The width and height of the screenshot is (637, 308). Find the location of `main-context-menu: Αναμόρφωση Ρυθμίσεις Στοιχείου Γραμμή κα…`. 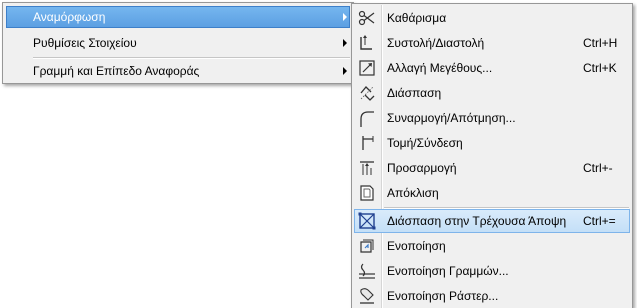

main-context-menu: Αναμόρφωση Ρυθμίσεις Στοιχείου Γραμμή κα… is located at coordinates (178, 43).